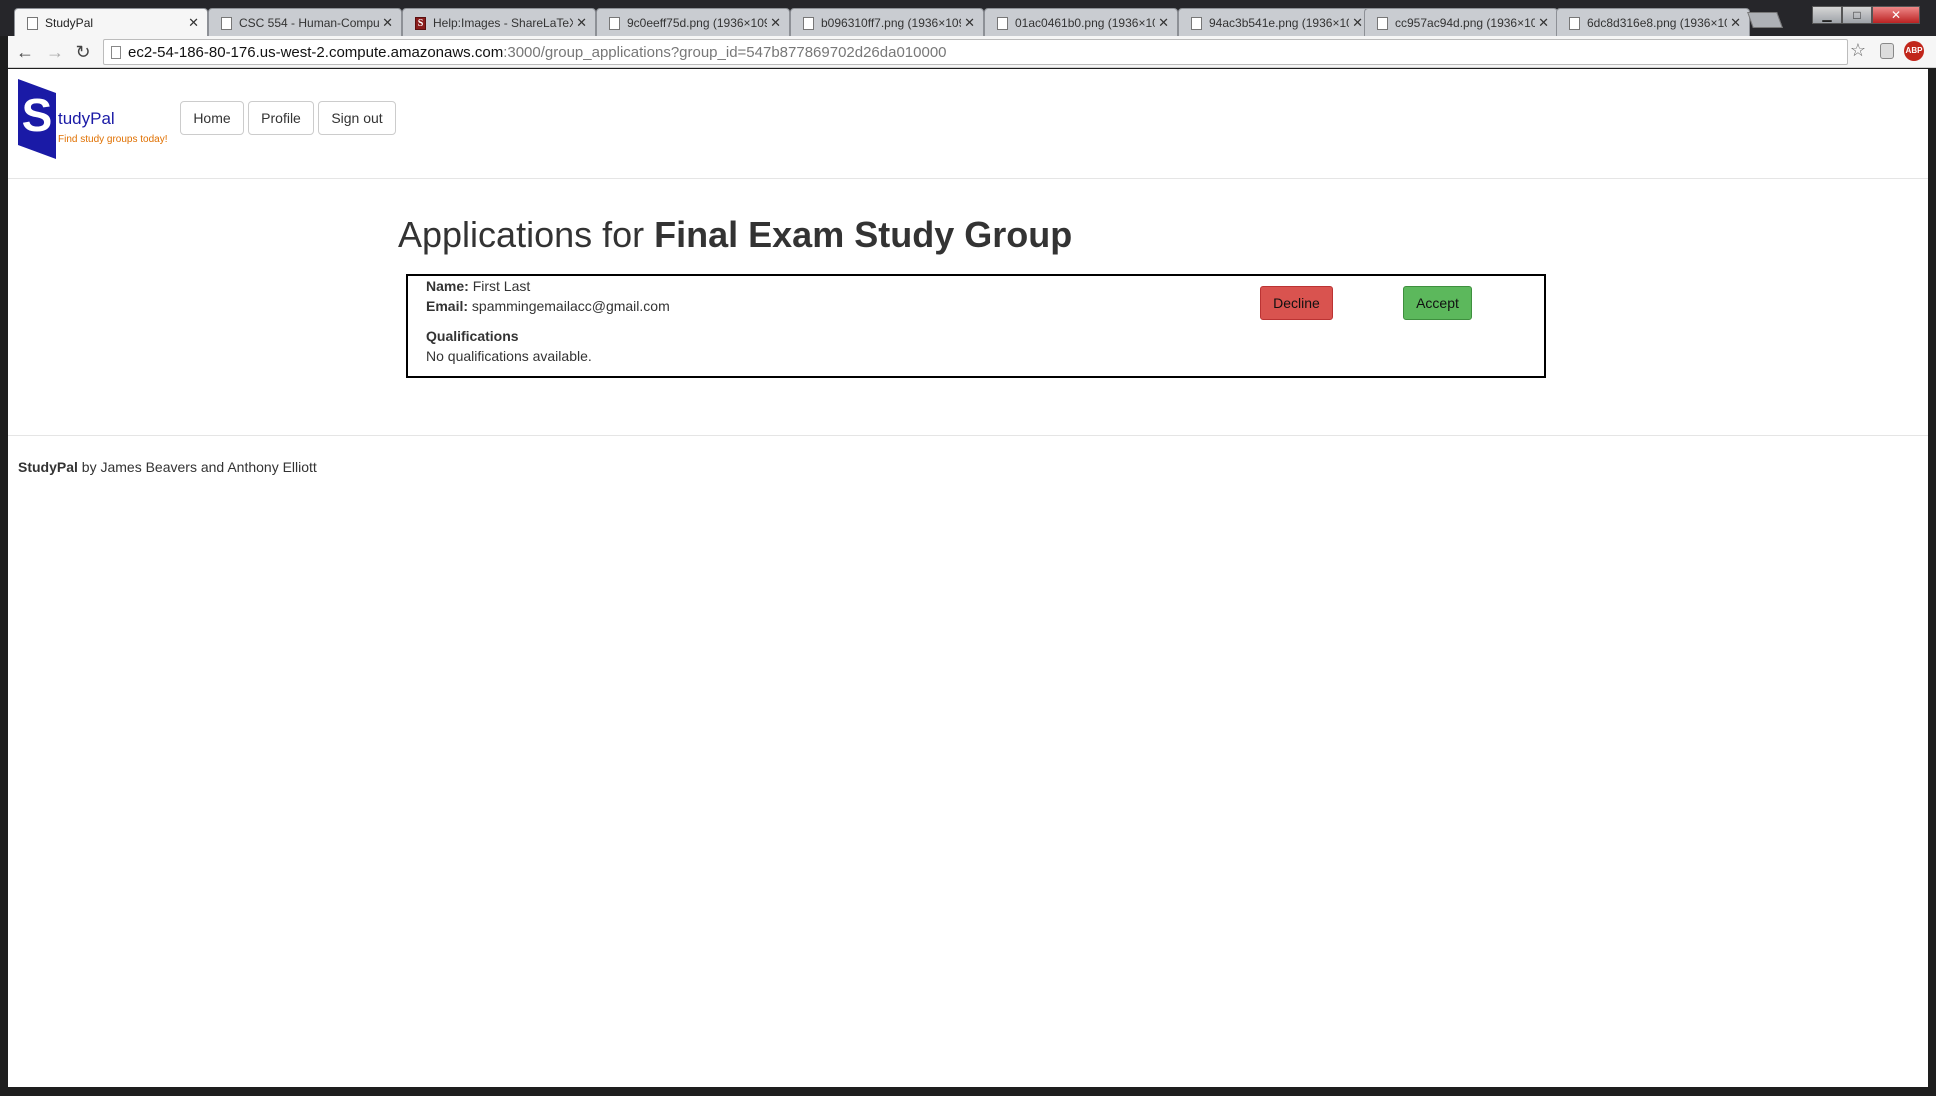 Image resolution: width=1936 pixels, height=1096 pixels. What do you see at coordinates (37, 115) in the screenshot?
I see `logo-letter: S` at bounding box center [37, 115].